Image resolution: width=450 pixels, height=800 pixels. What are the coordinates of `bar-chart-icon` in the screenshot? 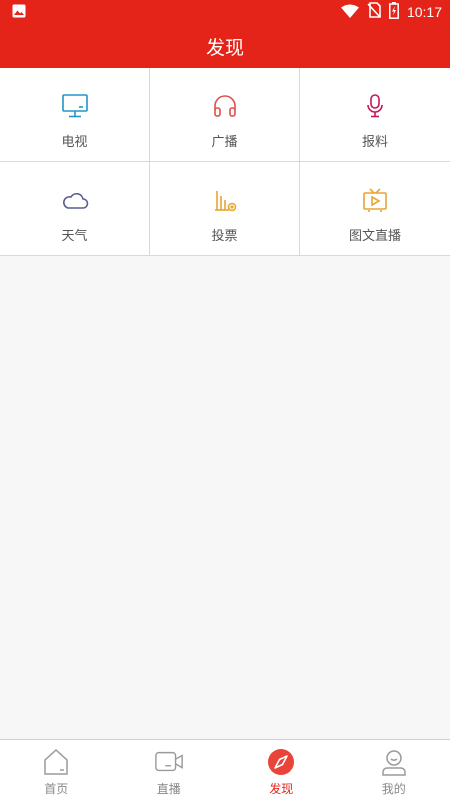 It's located at (225, 200).